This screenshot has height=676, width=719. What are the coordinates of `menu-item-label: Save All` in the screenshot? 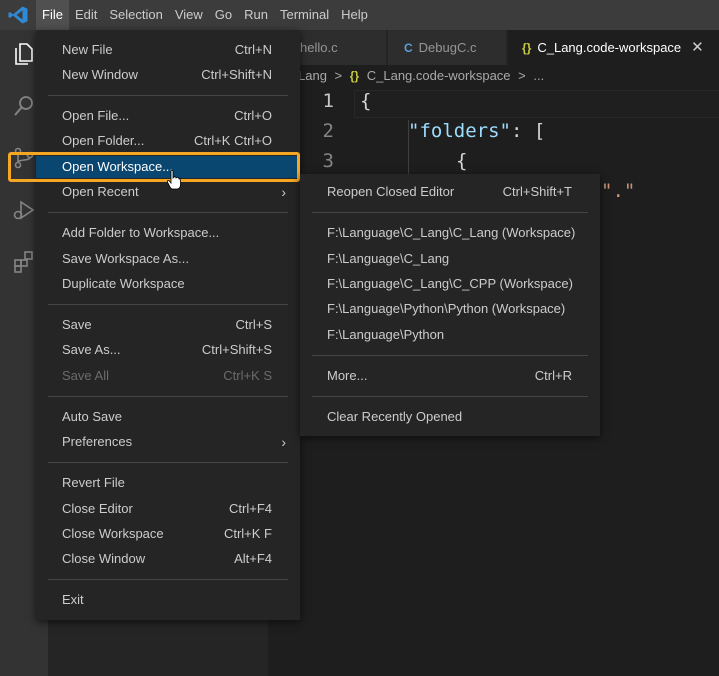 It's located at (85, 375).